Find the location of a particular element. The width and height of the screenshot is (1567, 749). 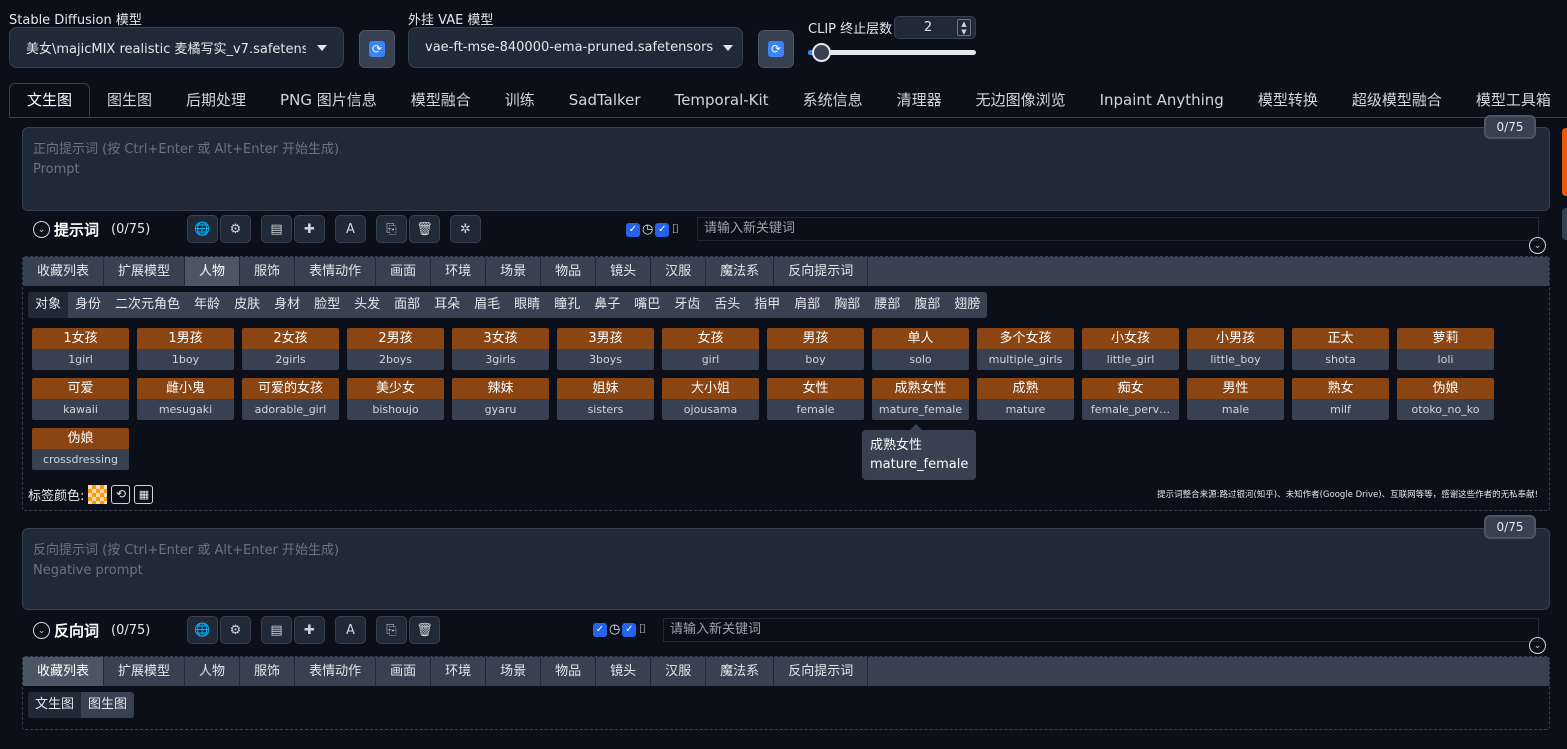

subcategory-tab: 眉毛 is located at coordinates (487, 305).